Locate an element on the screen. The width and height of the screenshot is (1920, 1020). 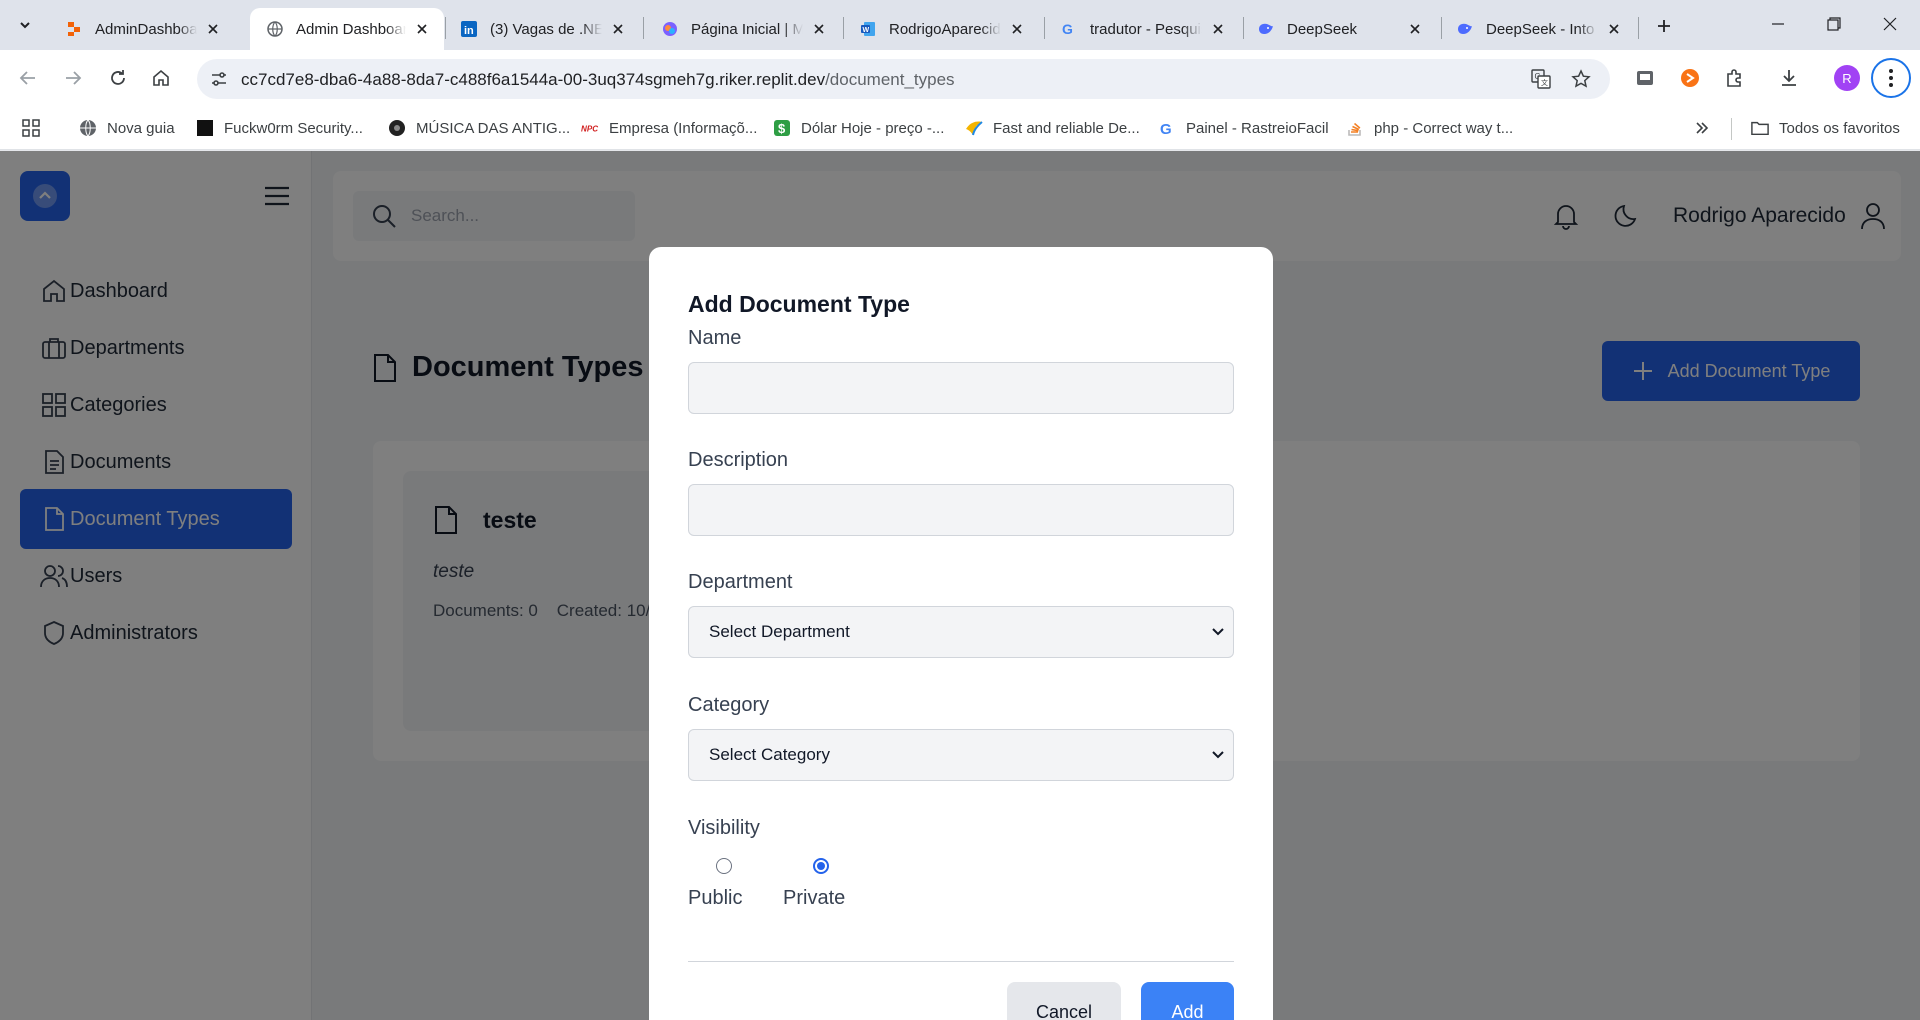
modal-divider is located at coordinates (961, 961).